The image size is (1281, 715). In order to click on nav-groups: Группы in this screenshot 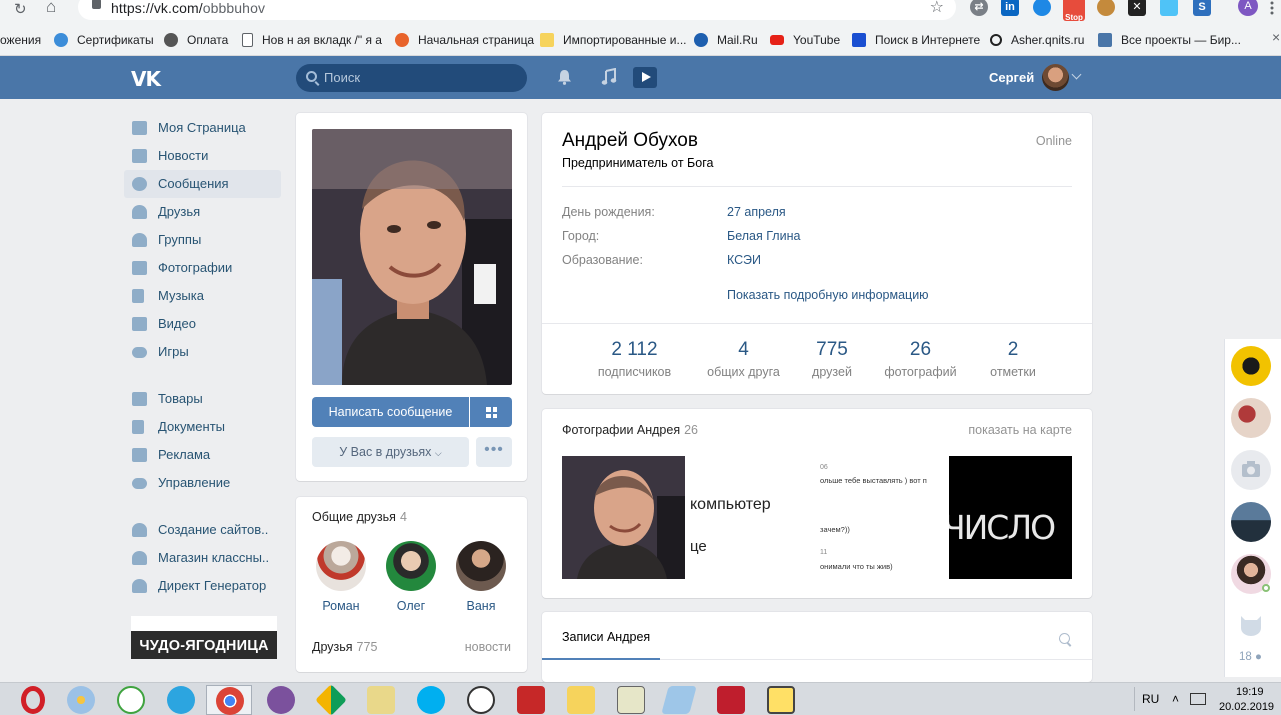, I will do `click(202, 240)`.